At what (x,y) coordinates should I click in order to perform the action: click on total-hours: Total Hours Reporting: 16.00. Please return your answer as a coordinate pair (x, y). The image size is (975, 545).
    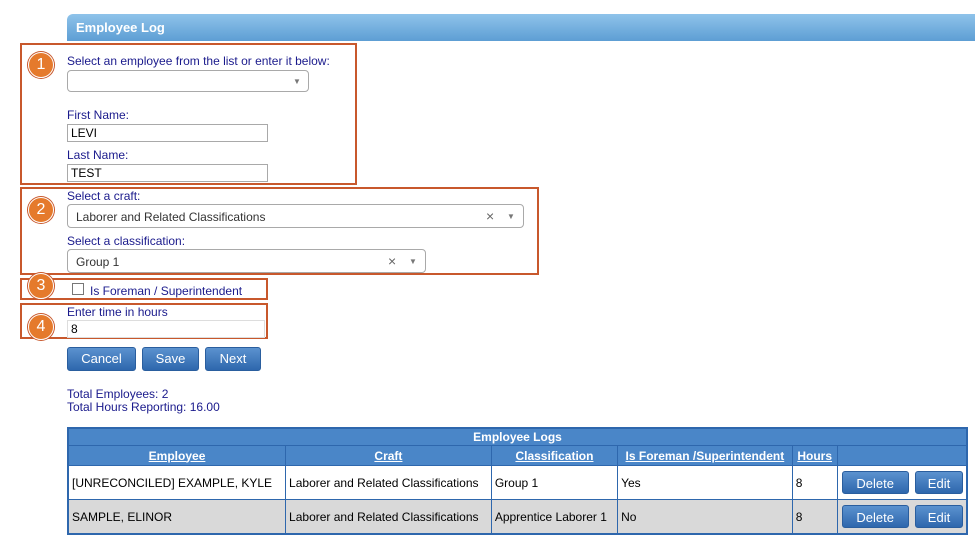
    Looking at the image, I should click on (143, 407).